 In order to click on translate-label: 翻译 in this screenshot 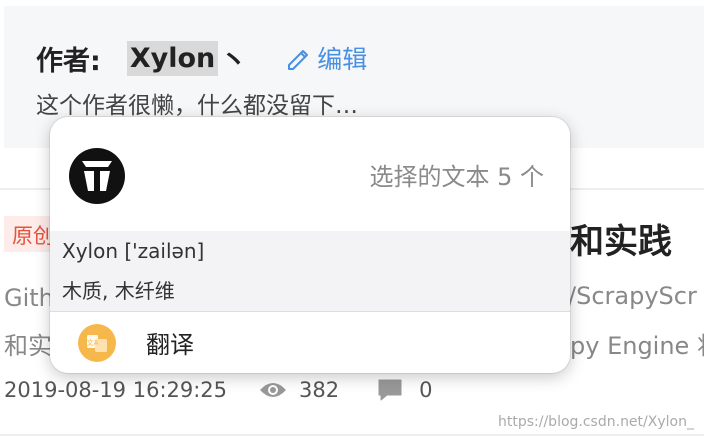, I will do `click(170, 345)`.